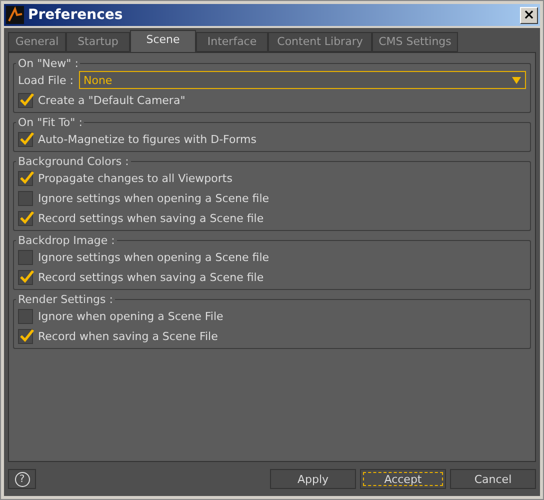 This screenshot has width=544, height=500. I want to click on checkbox-label: Ignore when opening a Scene File, so click(131, 316).